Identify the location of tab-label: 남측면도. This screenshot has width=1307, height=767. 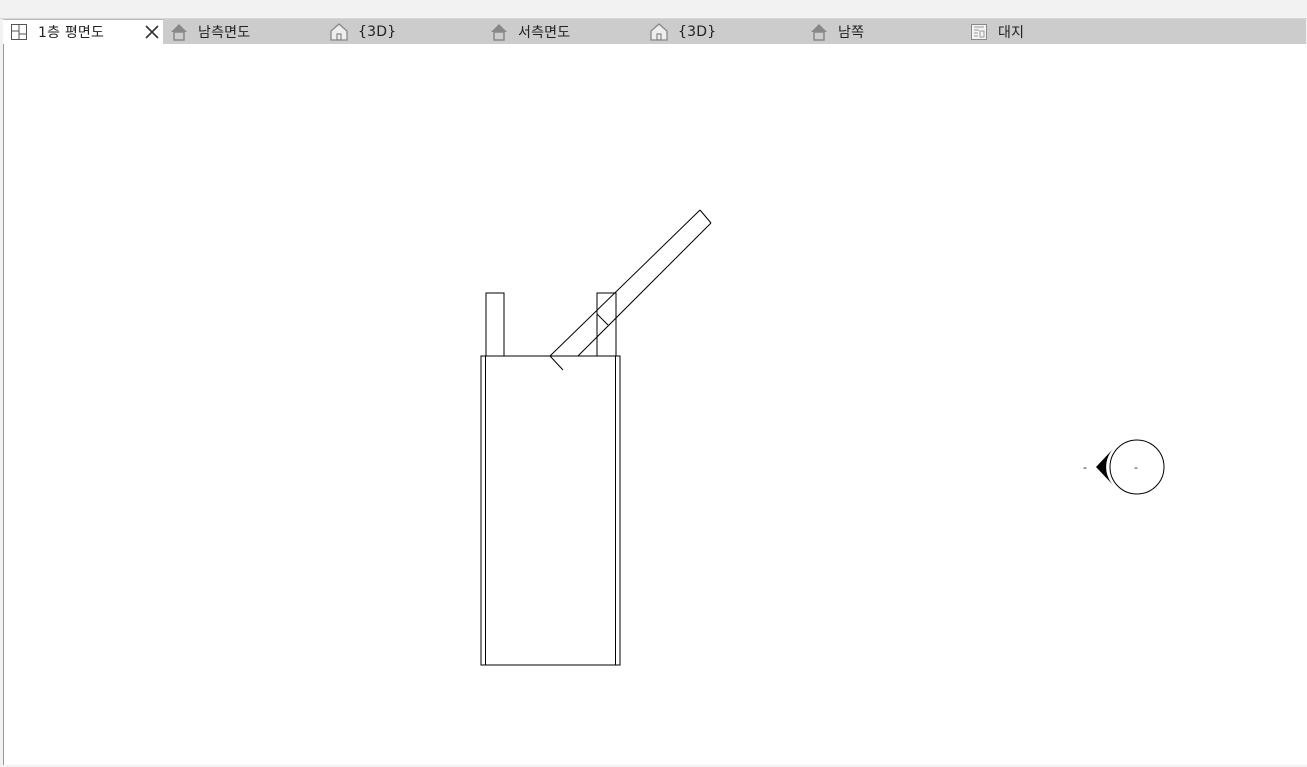
(224, 32).